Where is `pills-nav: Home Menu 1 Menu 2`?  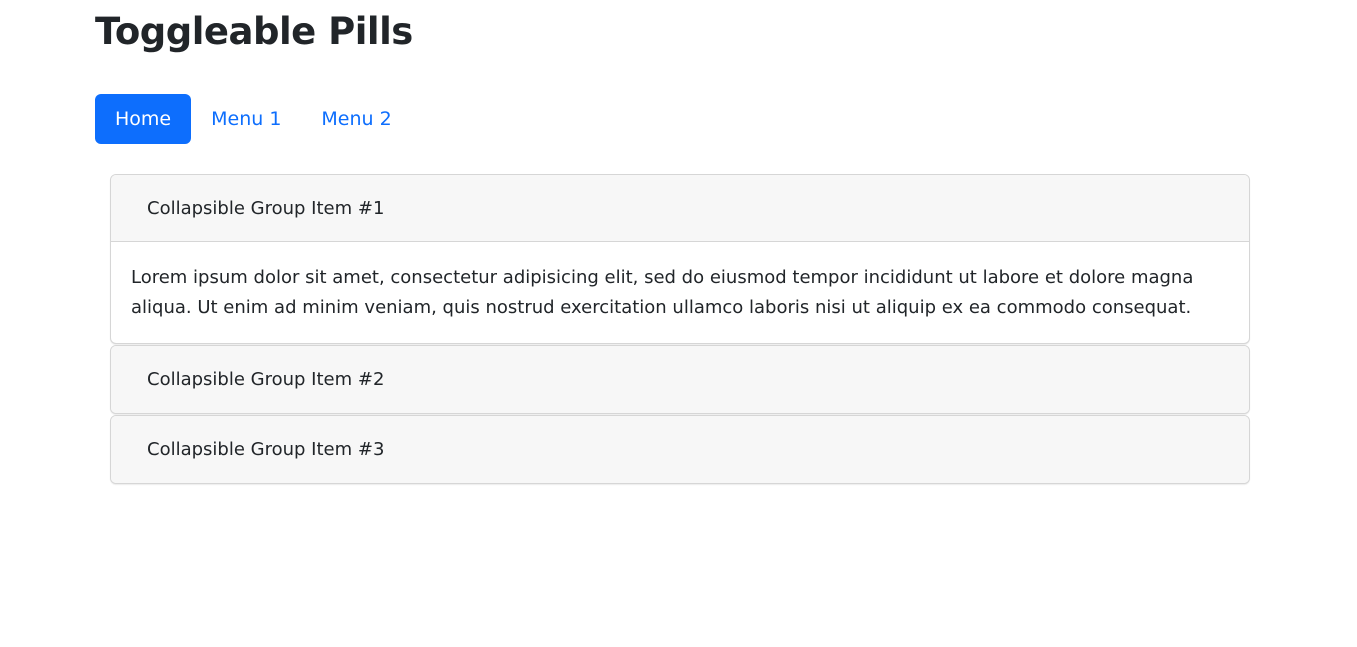
pills-nav: Home Menu 1 Menu 2 is located at coordinates (253, 119).